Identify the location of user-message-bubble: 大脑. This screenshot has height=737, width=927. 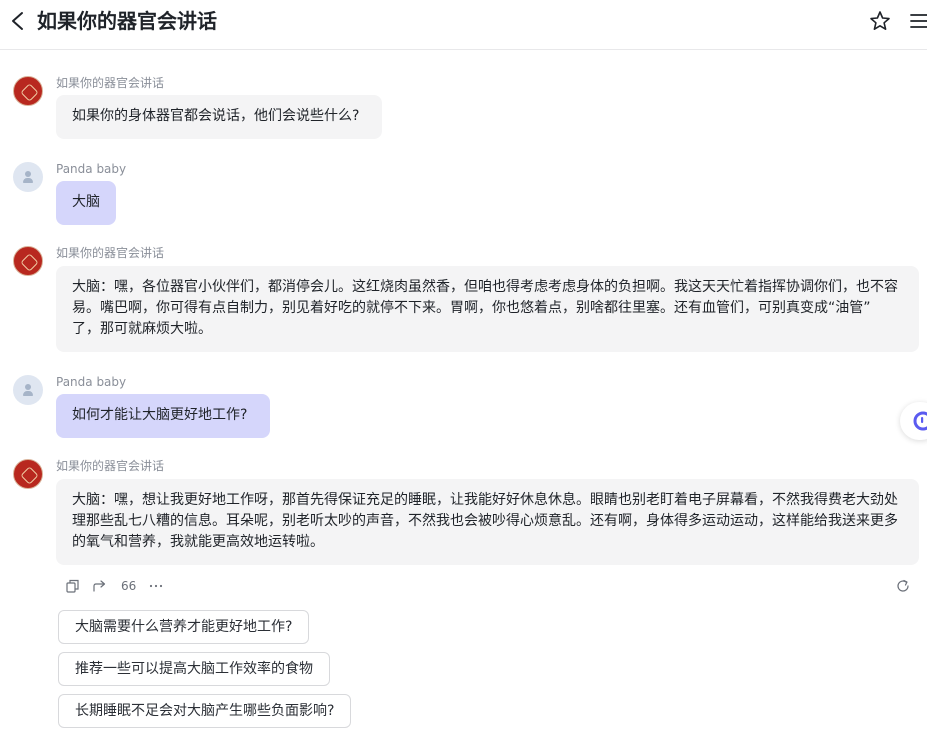
(86, 203).